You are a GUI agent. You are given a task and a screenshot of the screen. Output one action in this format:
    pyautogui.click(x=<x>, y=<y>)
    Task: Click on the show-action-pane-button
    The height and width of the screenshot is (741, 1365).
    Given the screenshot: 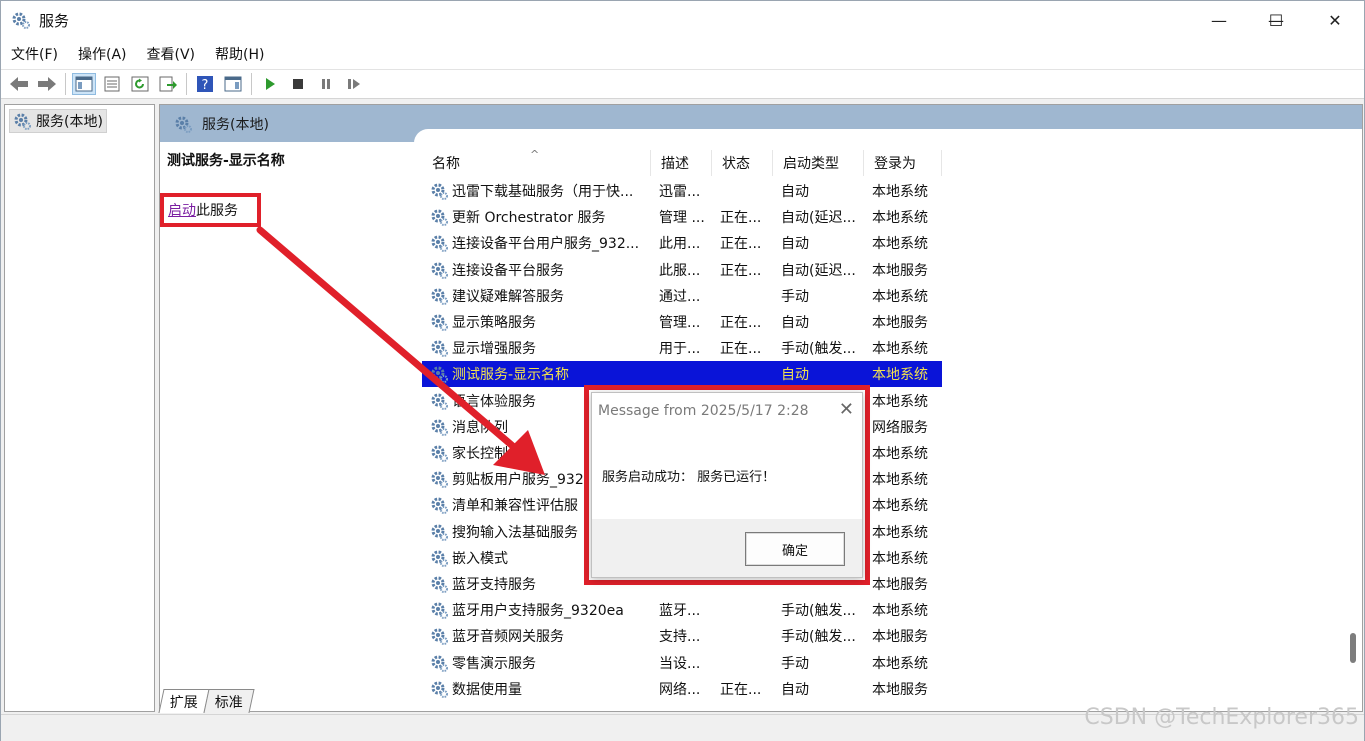 What is the action you would take?
    pyautogui.click(x=233, y=84)
    